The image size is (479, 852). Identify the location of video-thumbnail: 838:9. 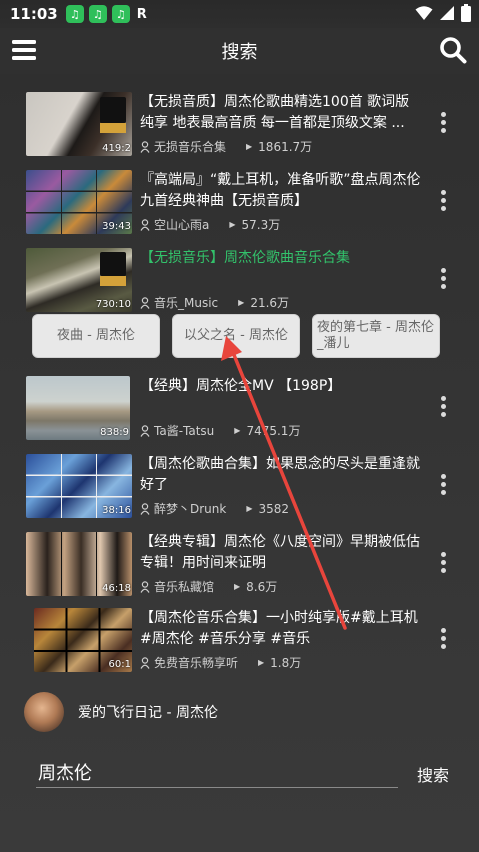
(78, 408).